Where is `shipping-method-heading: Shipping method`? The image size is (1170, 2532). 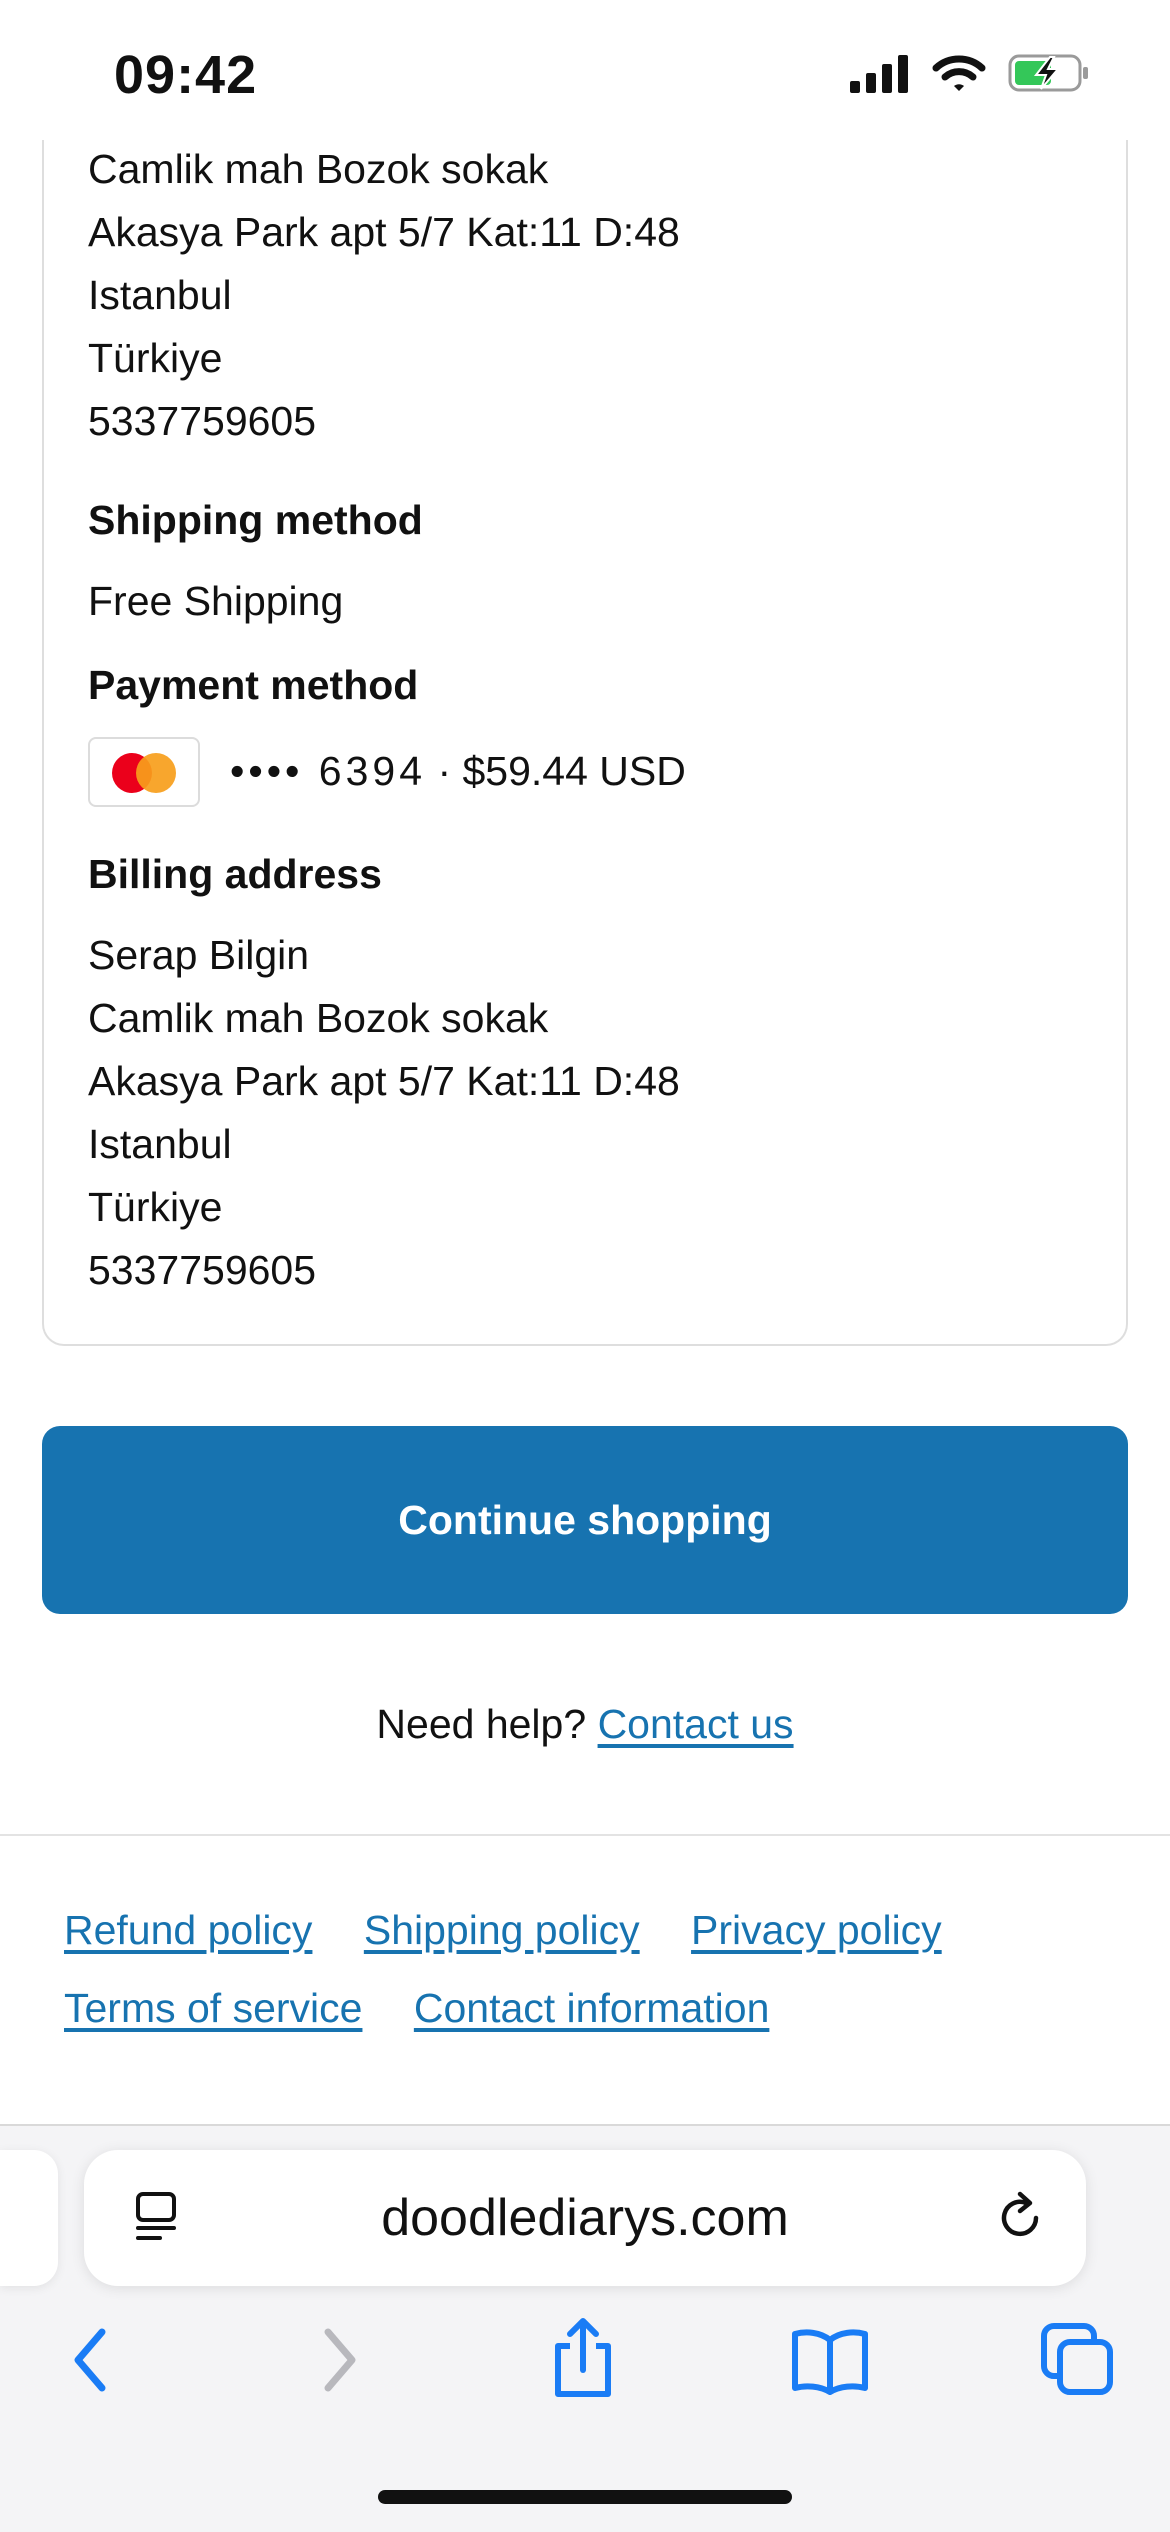
shipping-method-heading: Shipping method is located at coordinates (255, 520).